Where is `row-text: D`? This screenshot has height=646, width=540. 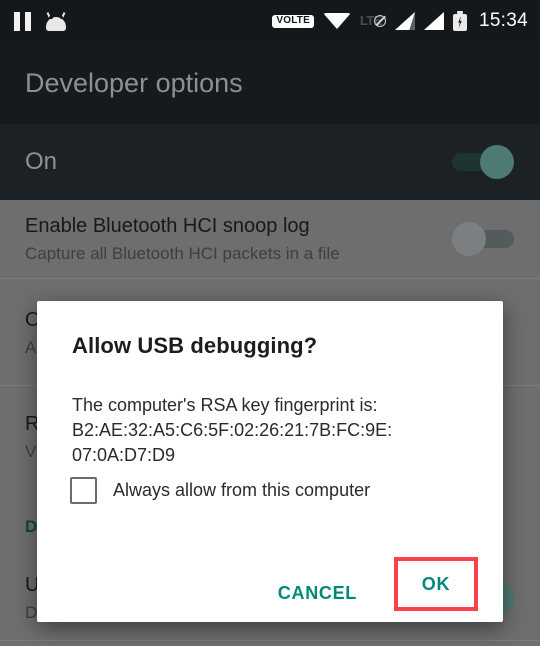 row-text: D is located at coordinates (31, 527).